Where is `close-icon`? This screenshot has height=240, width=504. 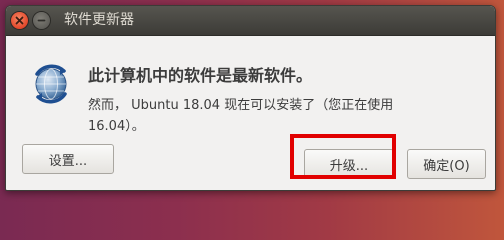
close-icon is located at coordinates (19, 20).